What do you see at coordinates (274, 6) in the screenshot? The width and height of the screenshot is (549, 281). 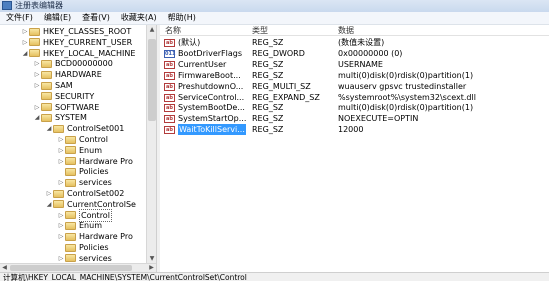 I see `title-bar: 注册表编辑器` at bounding box center [274, 6].